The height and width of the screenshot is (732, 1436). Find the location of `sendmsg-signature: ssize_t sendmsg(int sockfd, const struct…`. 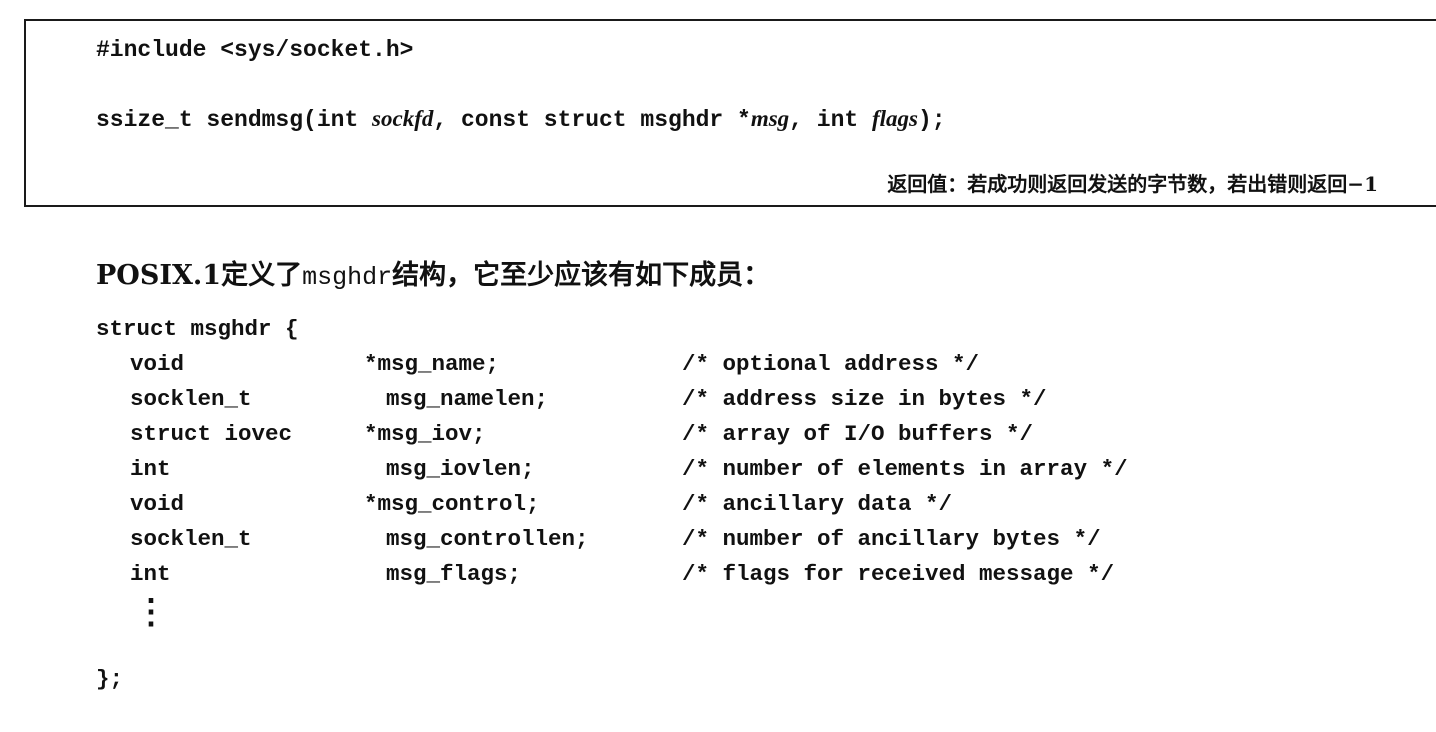

sendmsg-signature: ssize_t sendmsg(int sockfd, const struct… is located at coordinates (521, 119).